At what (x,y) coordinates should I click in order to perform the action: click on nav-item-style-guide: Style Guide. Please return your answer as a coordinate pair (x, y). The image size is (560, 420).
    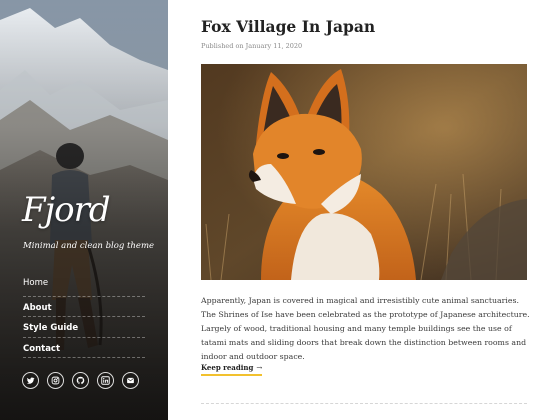
    Looking at the image, I should click on (84, 327).